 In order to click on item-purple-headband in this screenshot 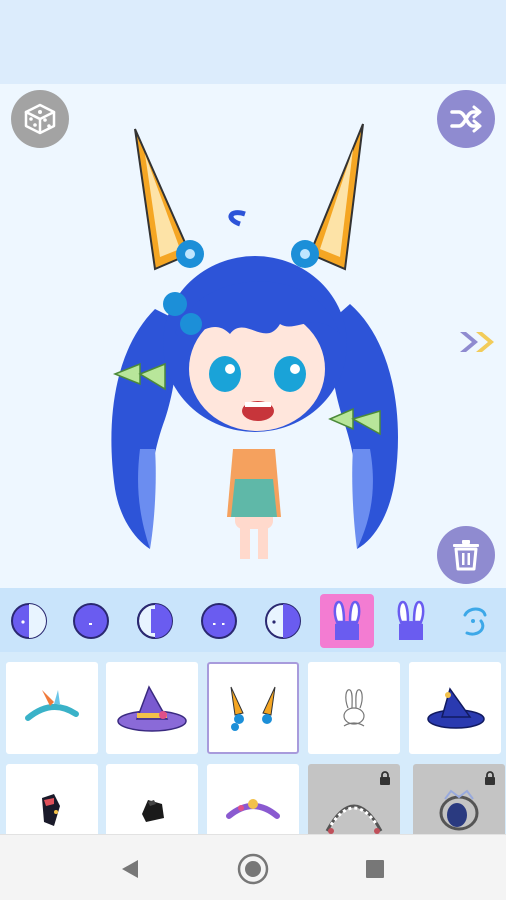, I will do `click(253, 799)`.